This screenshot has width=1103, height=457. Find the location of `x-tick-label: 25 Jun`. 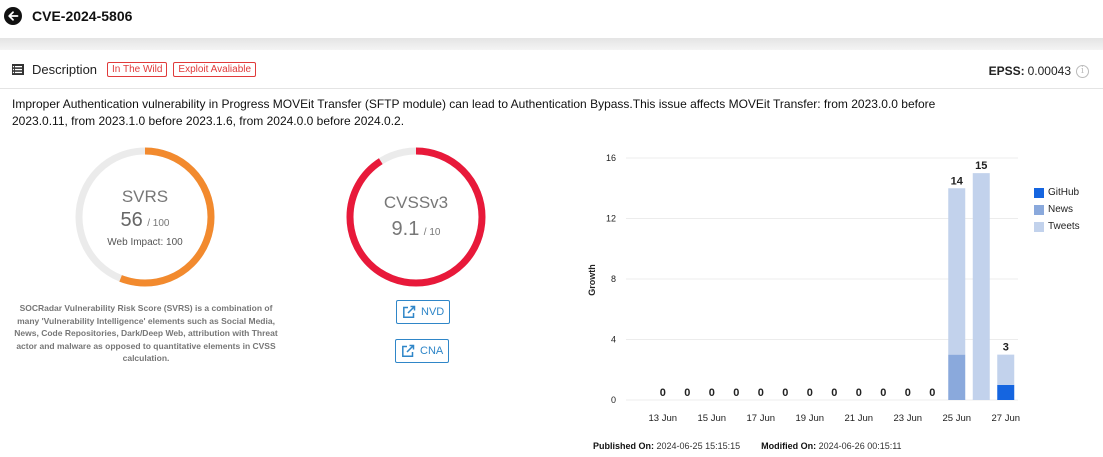

x-tick-label: 25 Jun is located at coordinates (956, 418).